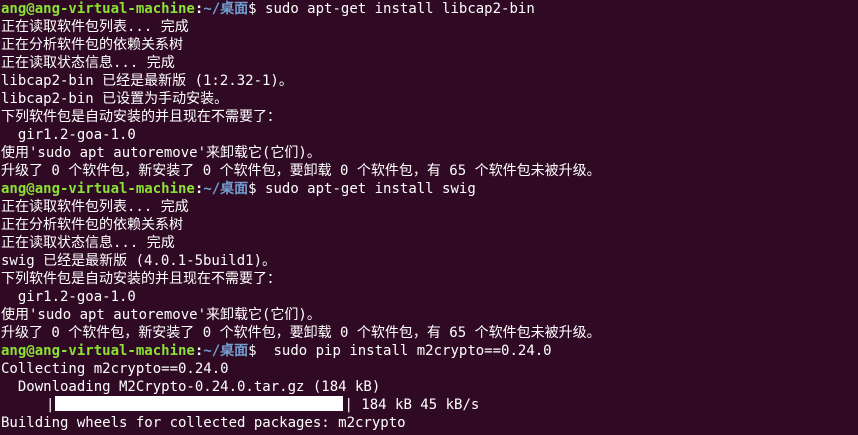 This screenshot has height=435, width=858. I want to click on progress-bar, so click(199, 403).